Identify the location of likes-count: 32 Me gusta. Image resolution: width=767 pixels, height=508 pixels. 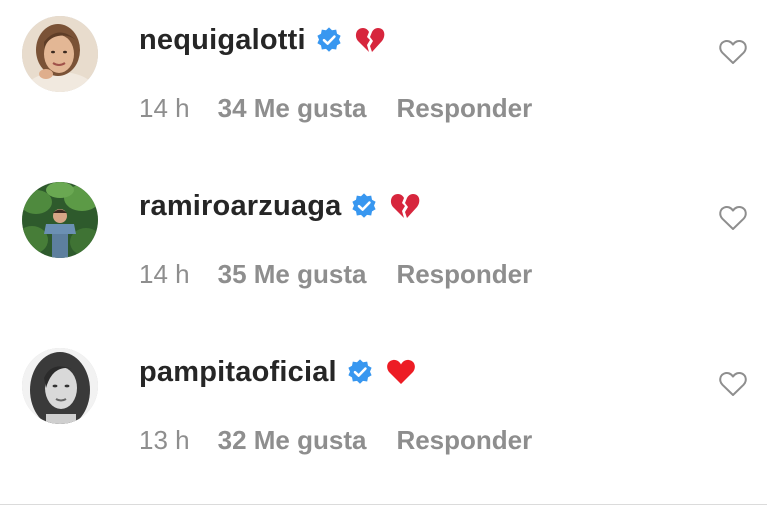
(292, 440).